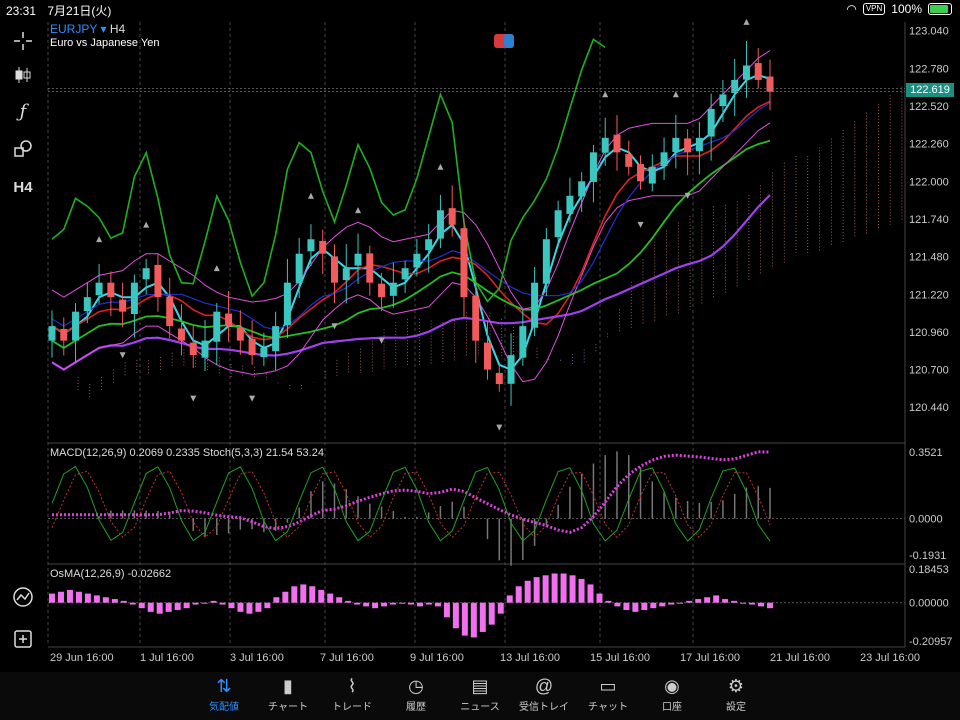 Image resolution: width=960 pixels, height=720 pixels. Describe the element at coordinates (110, 574) in the screenshot. I see `osma-label: OsMA(12,26,9) -0.02662` at that location.